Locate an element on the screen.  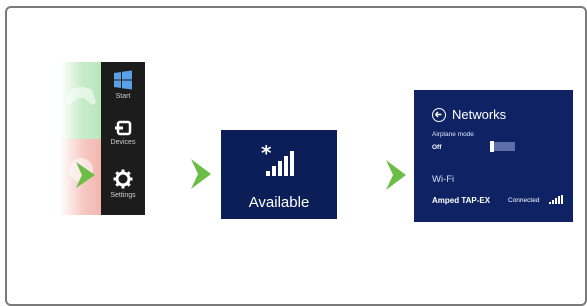
devices-icon is located at coordinates (123, 128).